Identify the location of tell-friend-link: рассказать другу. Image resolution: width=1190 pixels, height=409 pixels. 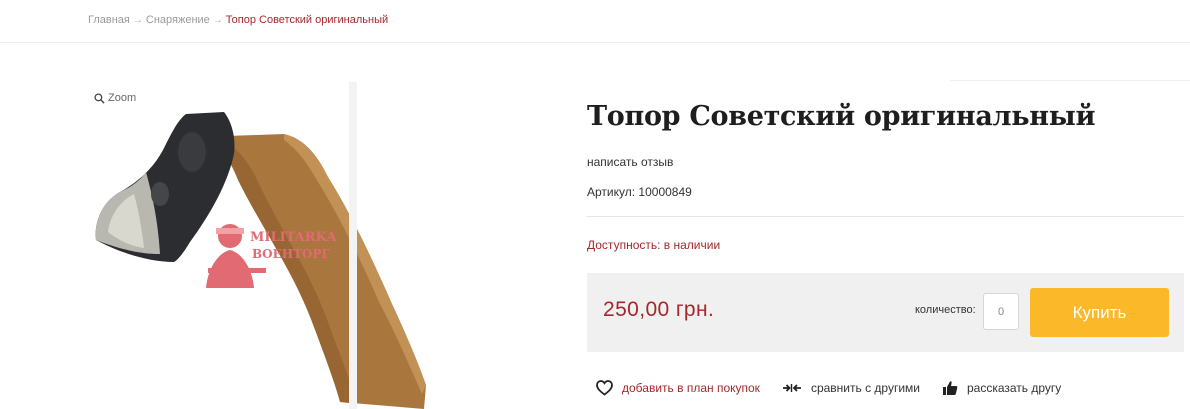
(1001, 388).